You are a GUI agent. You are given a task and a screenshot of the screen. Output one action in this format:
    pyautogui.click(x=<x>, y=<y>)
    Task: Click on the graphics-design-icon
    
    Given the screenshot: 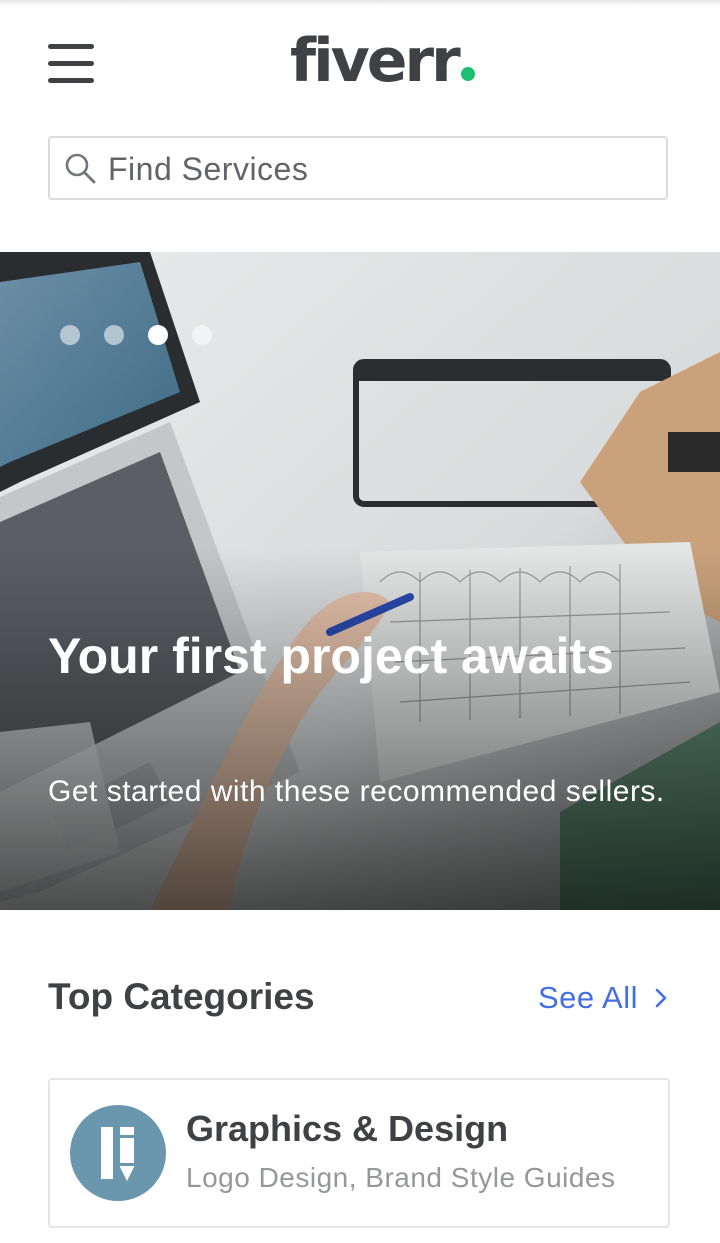 What is the action you would take?
    pyautogui.click(x=118, y=1153)
    